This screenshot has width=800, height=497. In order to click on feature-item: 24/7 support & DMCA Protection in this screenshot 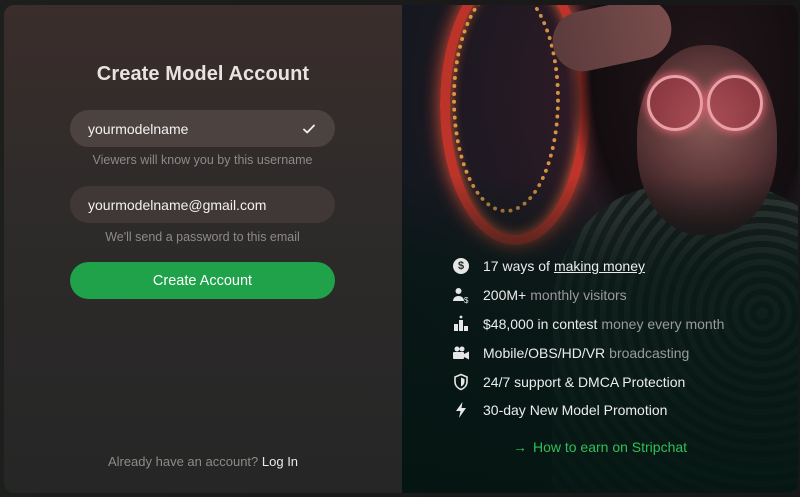, I will do `click(588, 381)`.